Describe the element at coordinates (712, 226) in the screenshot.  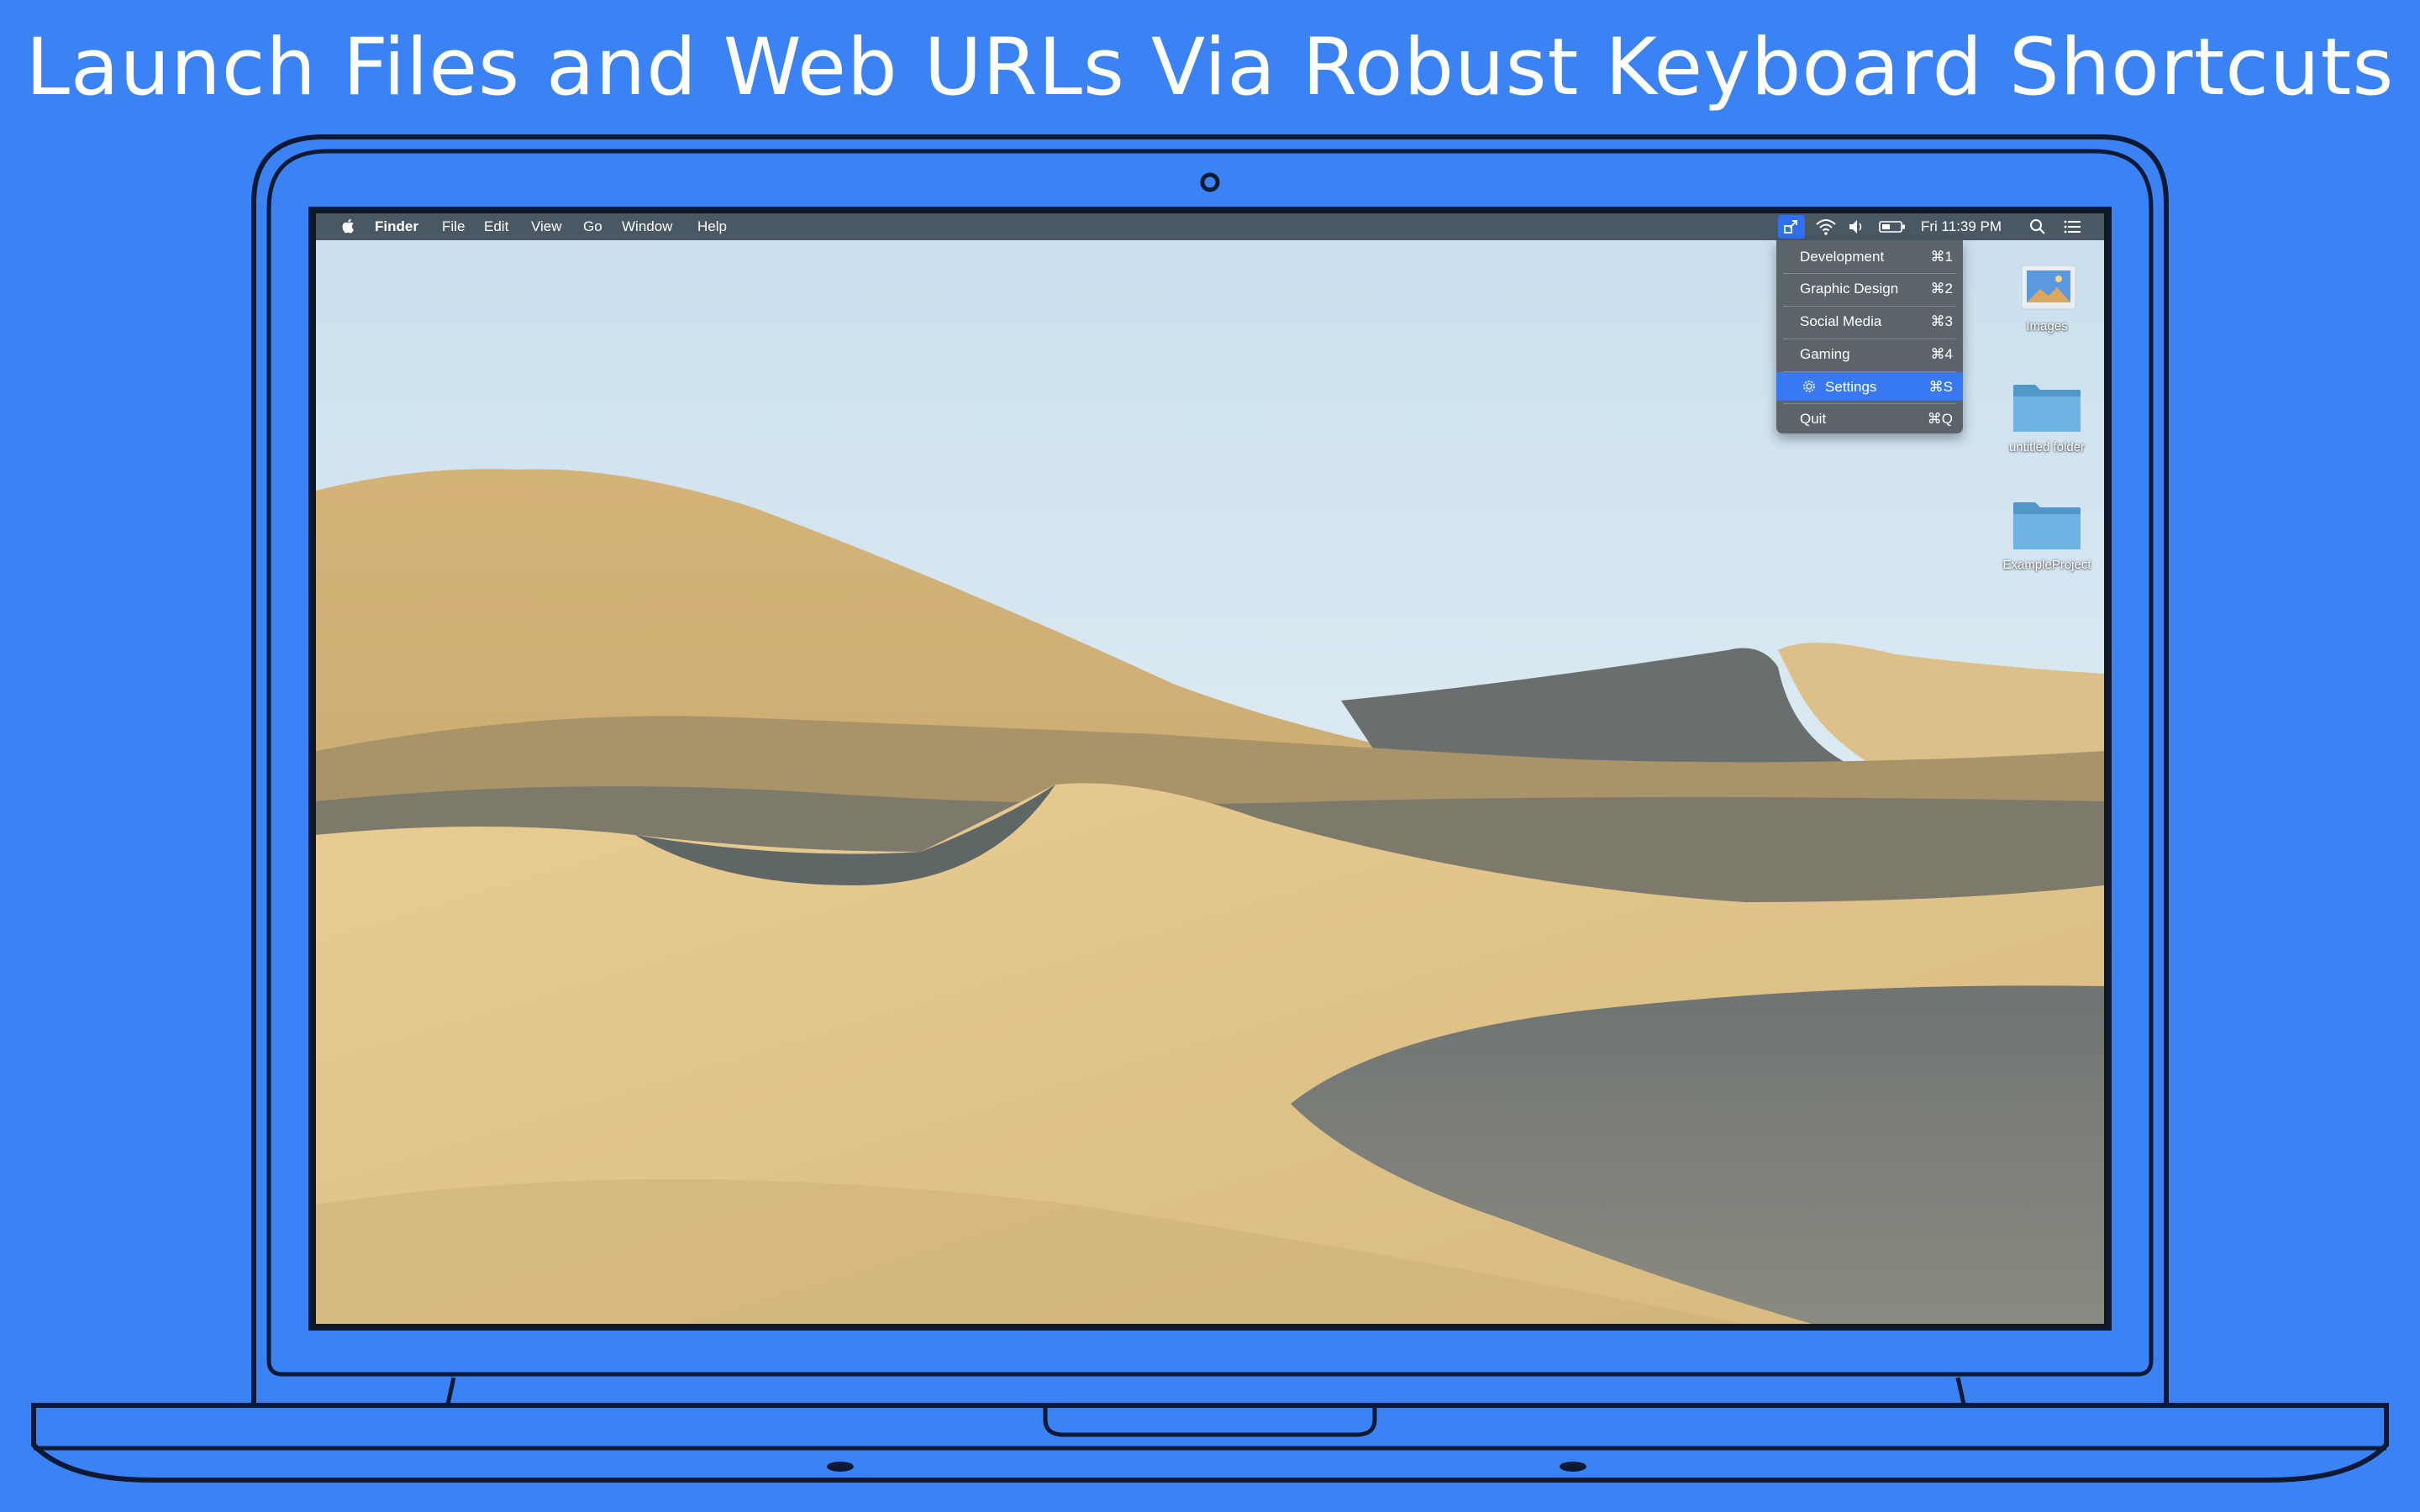
I see `menu-help: Help` at that location.